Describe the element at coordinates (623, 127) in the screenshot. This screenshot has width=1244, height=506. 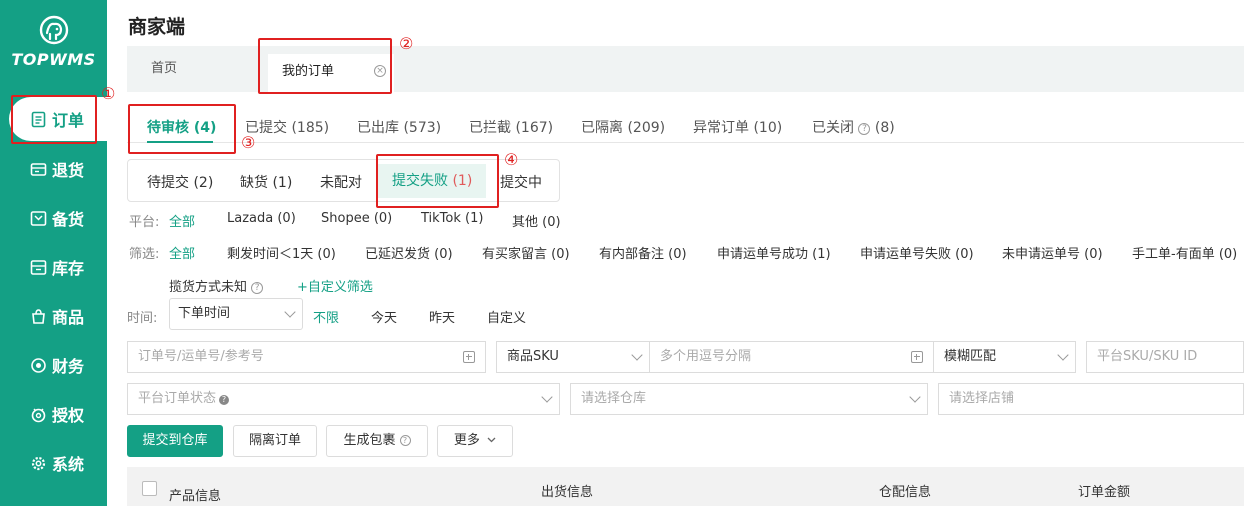
I see `tab-isolated: 已隔离 (209)` at that location.